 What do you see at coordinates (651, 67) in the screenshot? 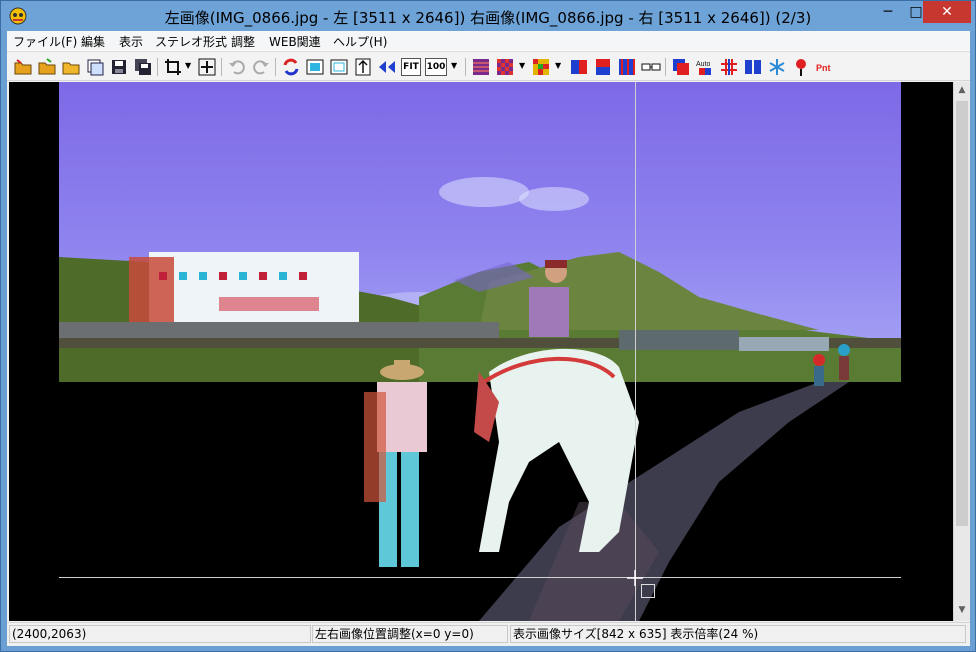
I see `glasses-icon` at bounding box center [651, 67].